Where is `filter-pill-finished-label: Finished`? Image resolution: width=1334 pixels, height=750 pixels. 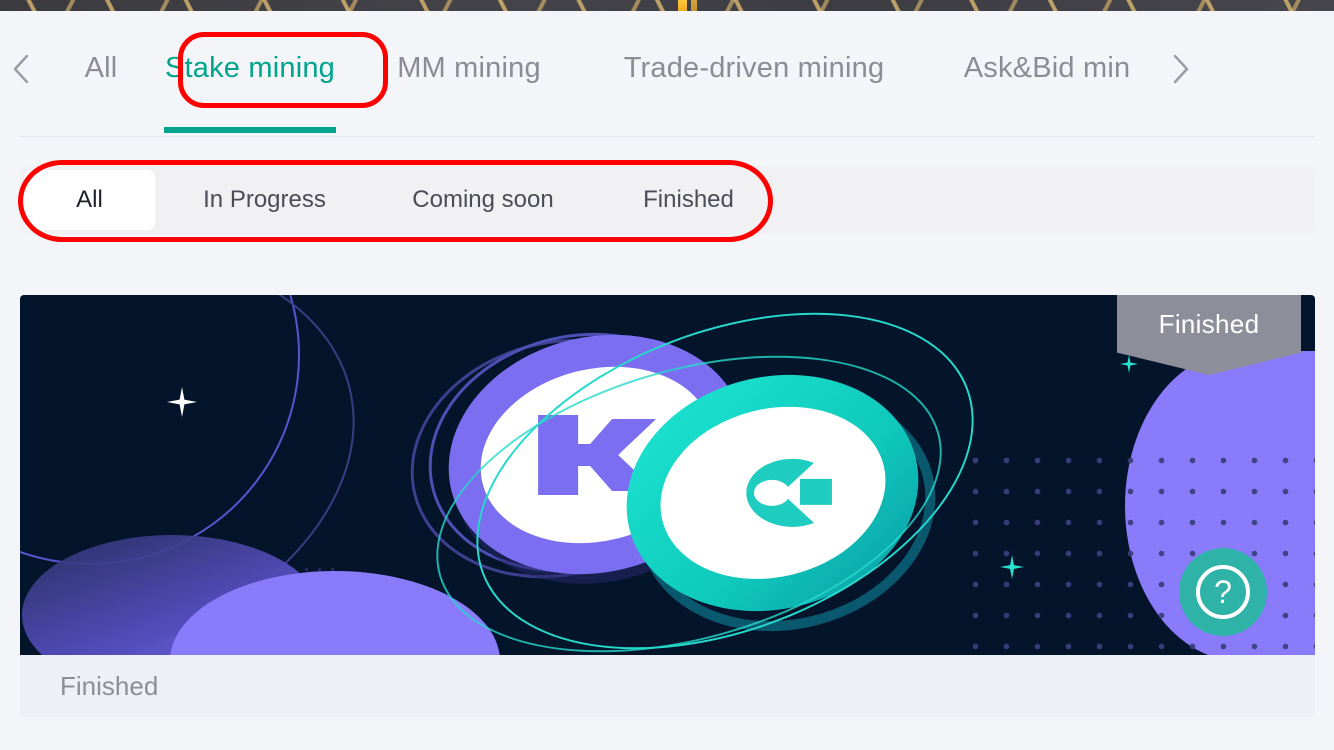
filter-pill-finished-label: Finished is located at coordinates (688, 199).